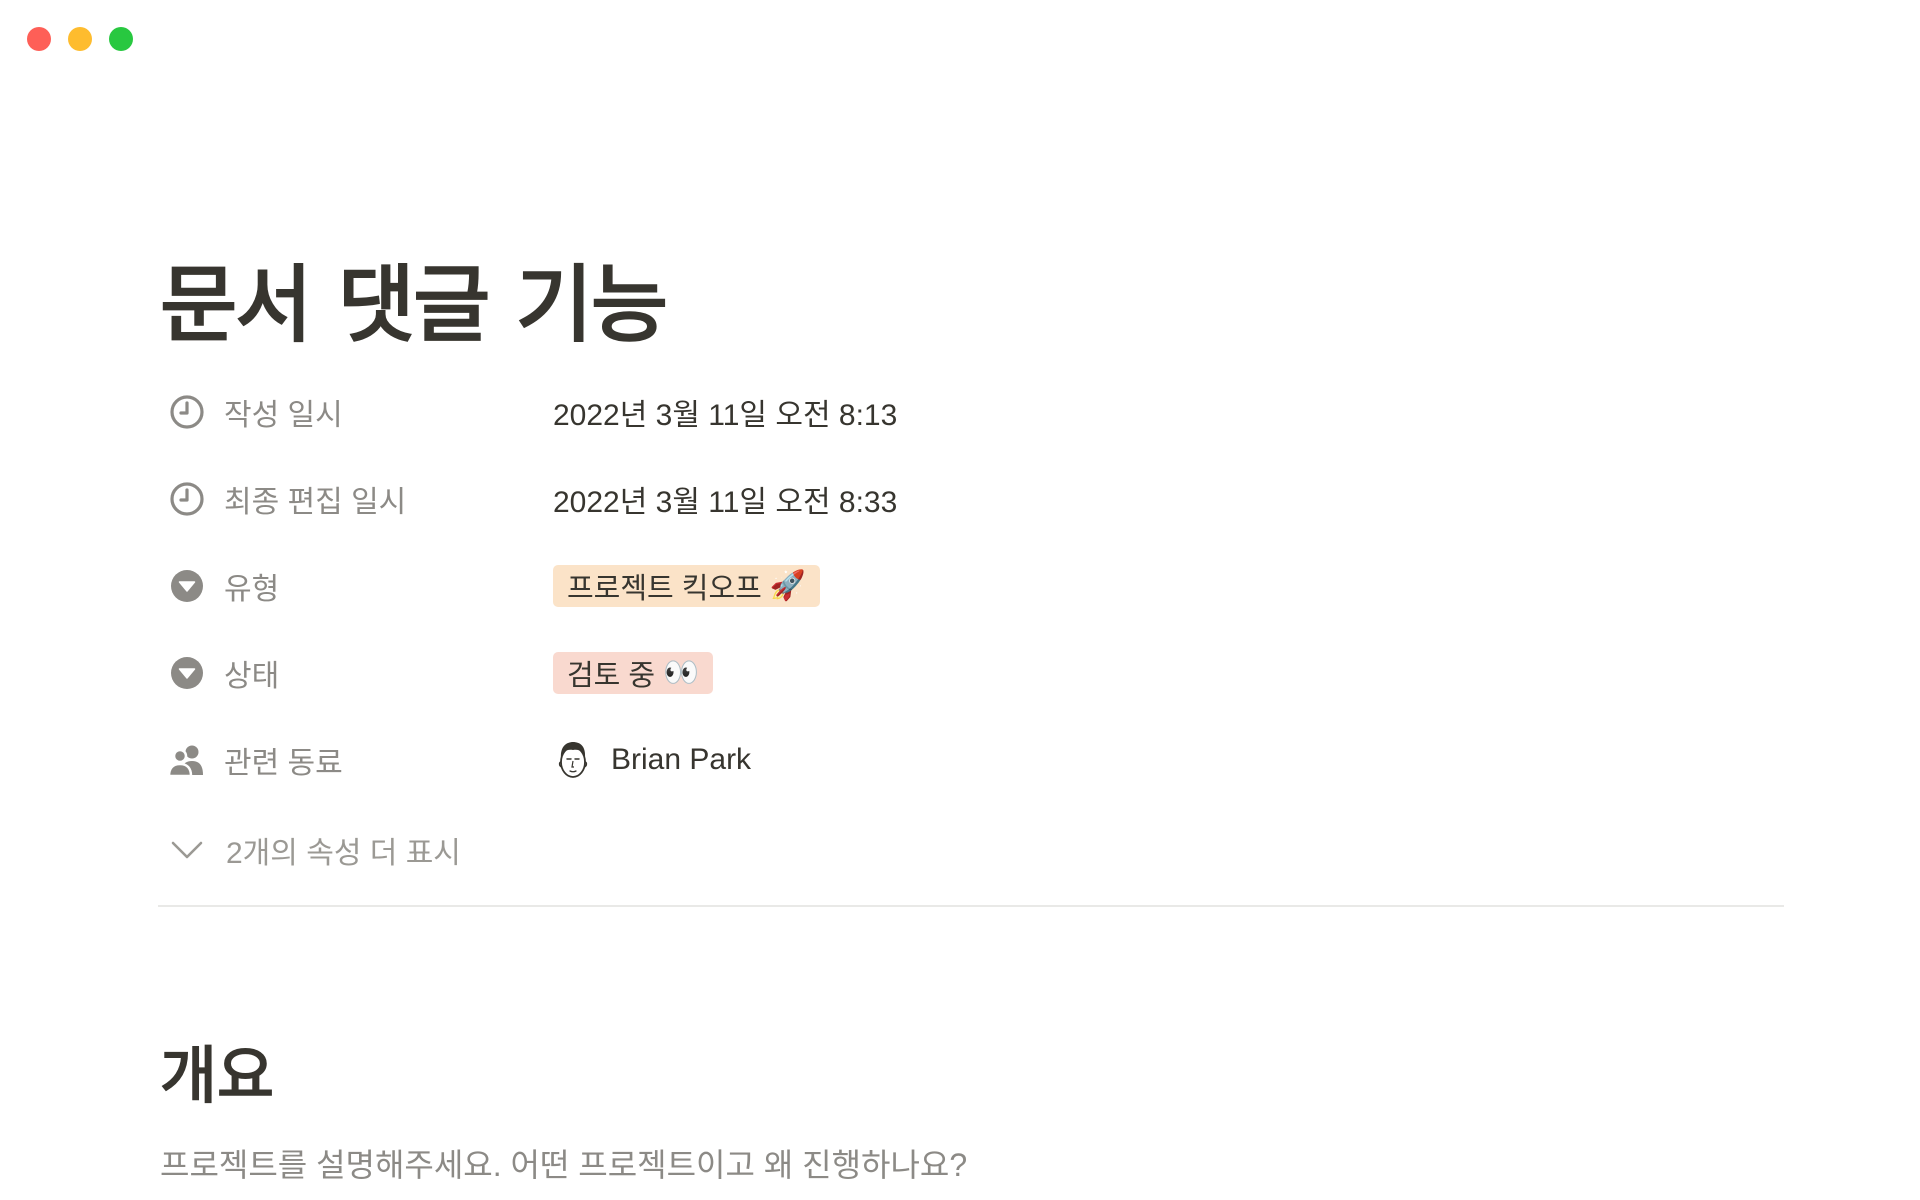  Describe the element at coordinates (968, 673) in the screenshot. I see `property-status: 상태 검토 중 👀` at that location.